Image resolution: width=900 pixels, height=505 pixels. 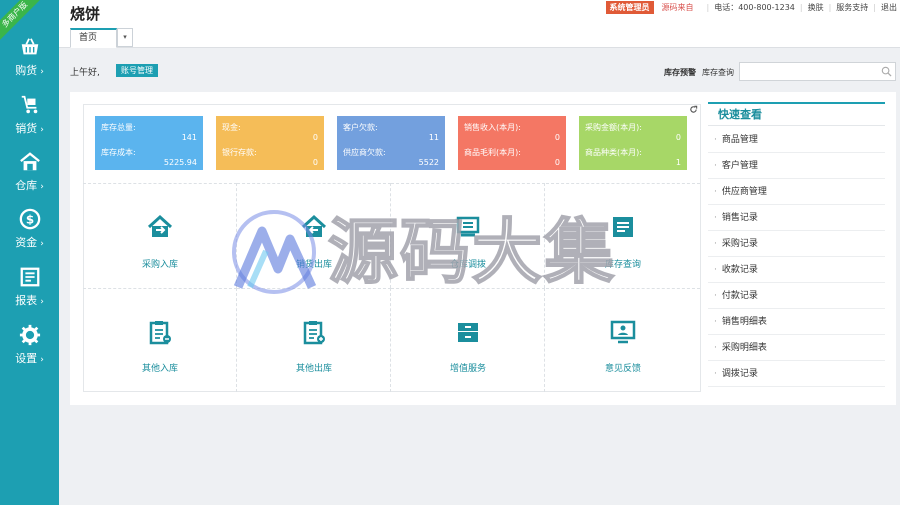 What do you see at coordinates (29, 46) in the screenshot?
I see `basket-icon` at bounding box center [29, 46].